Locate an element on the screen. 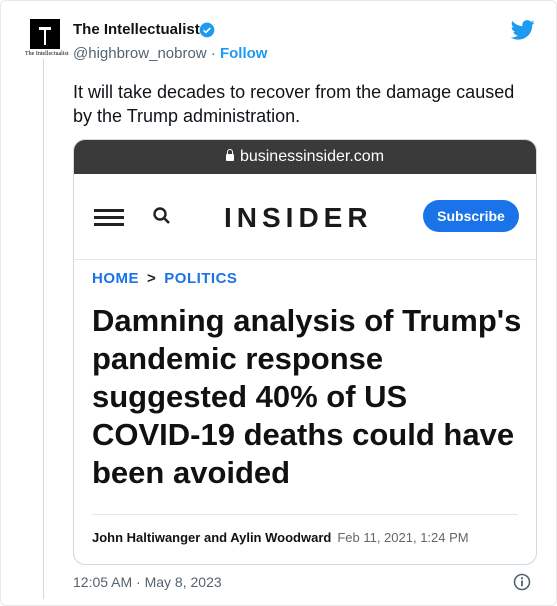 Image resolution: width=557 pixels, height=606 pixels. article-authors: John Haltiwanger and Aylin Woodward is located at coordinates (212, 537).